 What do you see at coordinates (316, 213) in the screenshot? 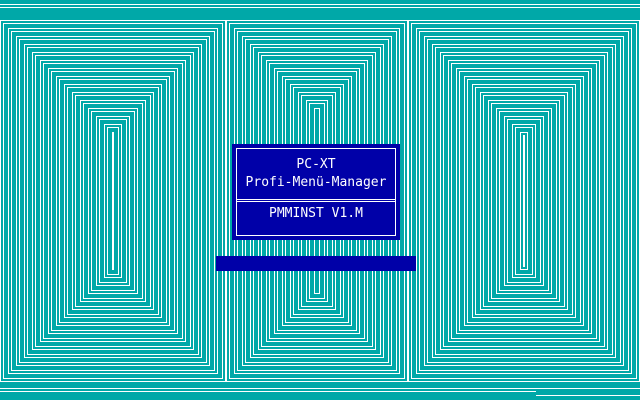
I see `version-label: PMMINST V1.M` at bounding box center [316, 213].